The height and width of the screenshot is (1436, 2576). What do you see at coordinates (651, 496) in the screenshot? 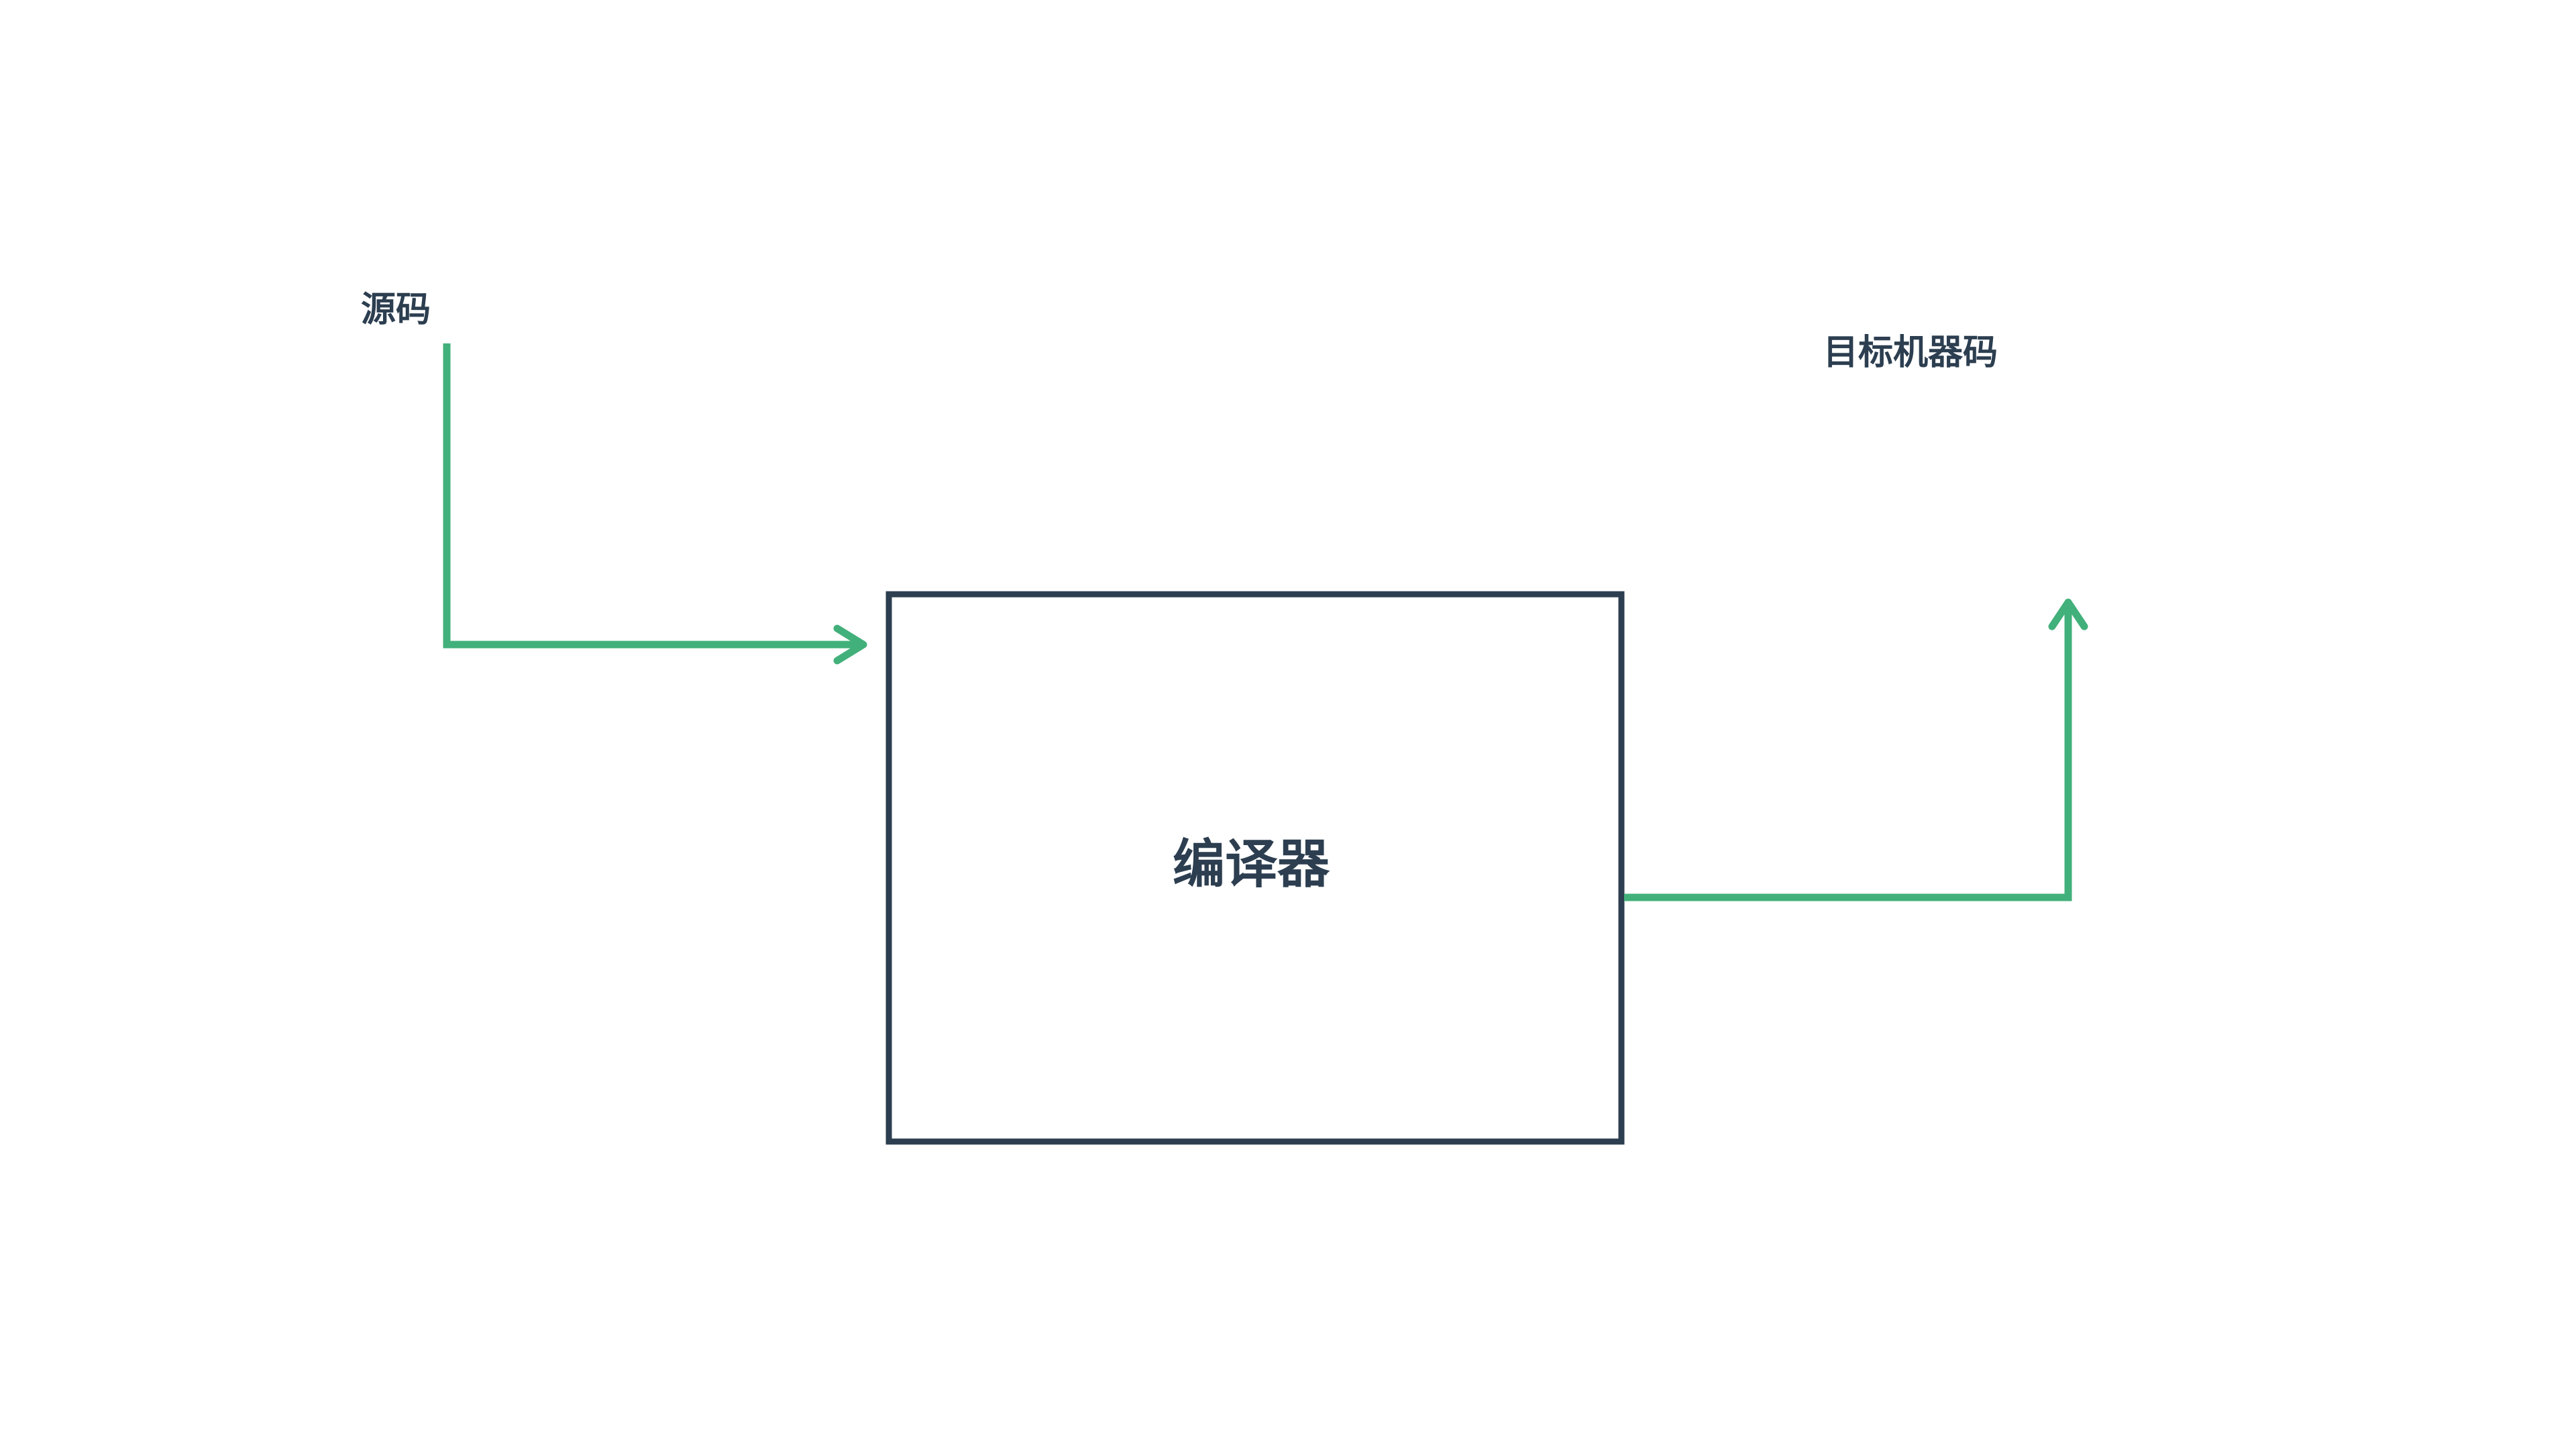
I see `source-to-compiler-arrow` at bounding box center [651, 496].